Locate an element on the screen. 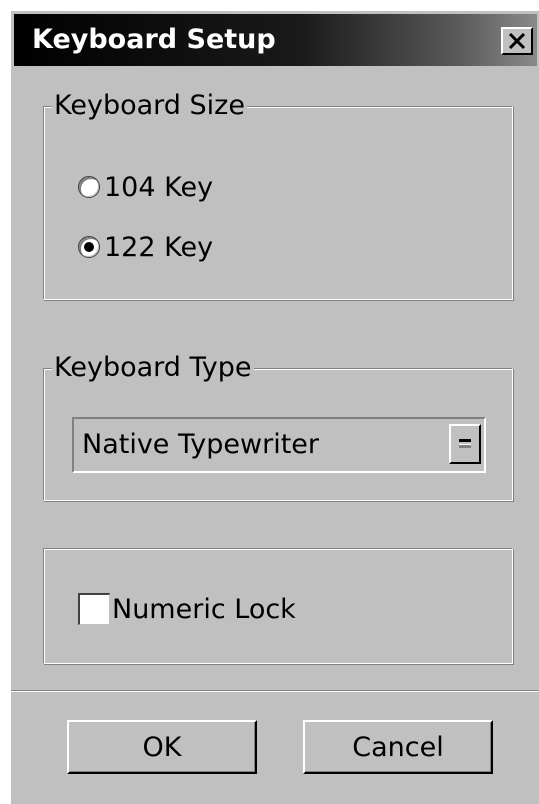 This screenshot has width=539, height=804. keyboard-type-dropdown: Native Typewriter is located at coordinates (279, 445).